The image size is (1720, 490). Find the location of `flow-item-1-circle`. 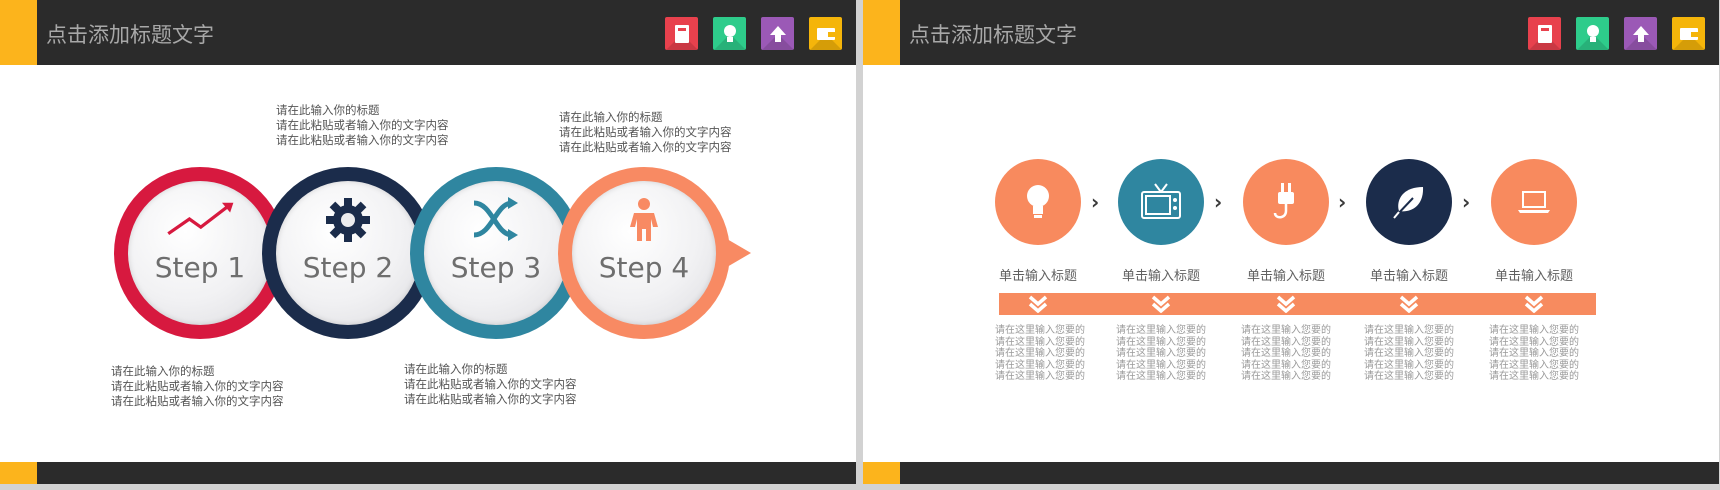

flow-item-1-circle is located at coordinates (1038, 202).